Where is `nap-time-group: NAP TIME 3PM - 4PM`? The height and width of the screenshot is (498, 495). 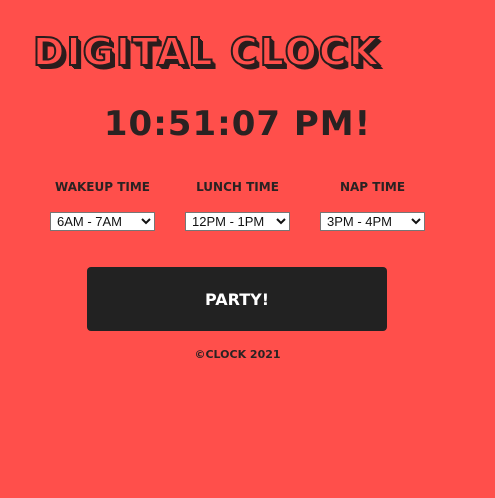
nap-time-group: NAP TIME 3PM - 4PM is located at coordinates (372, 204).